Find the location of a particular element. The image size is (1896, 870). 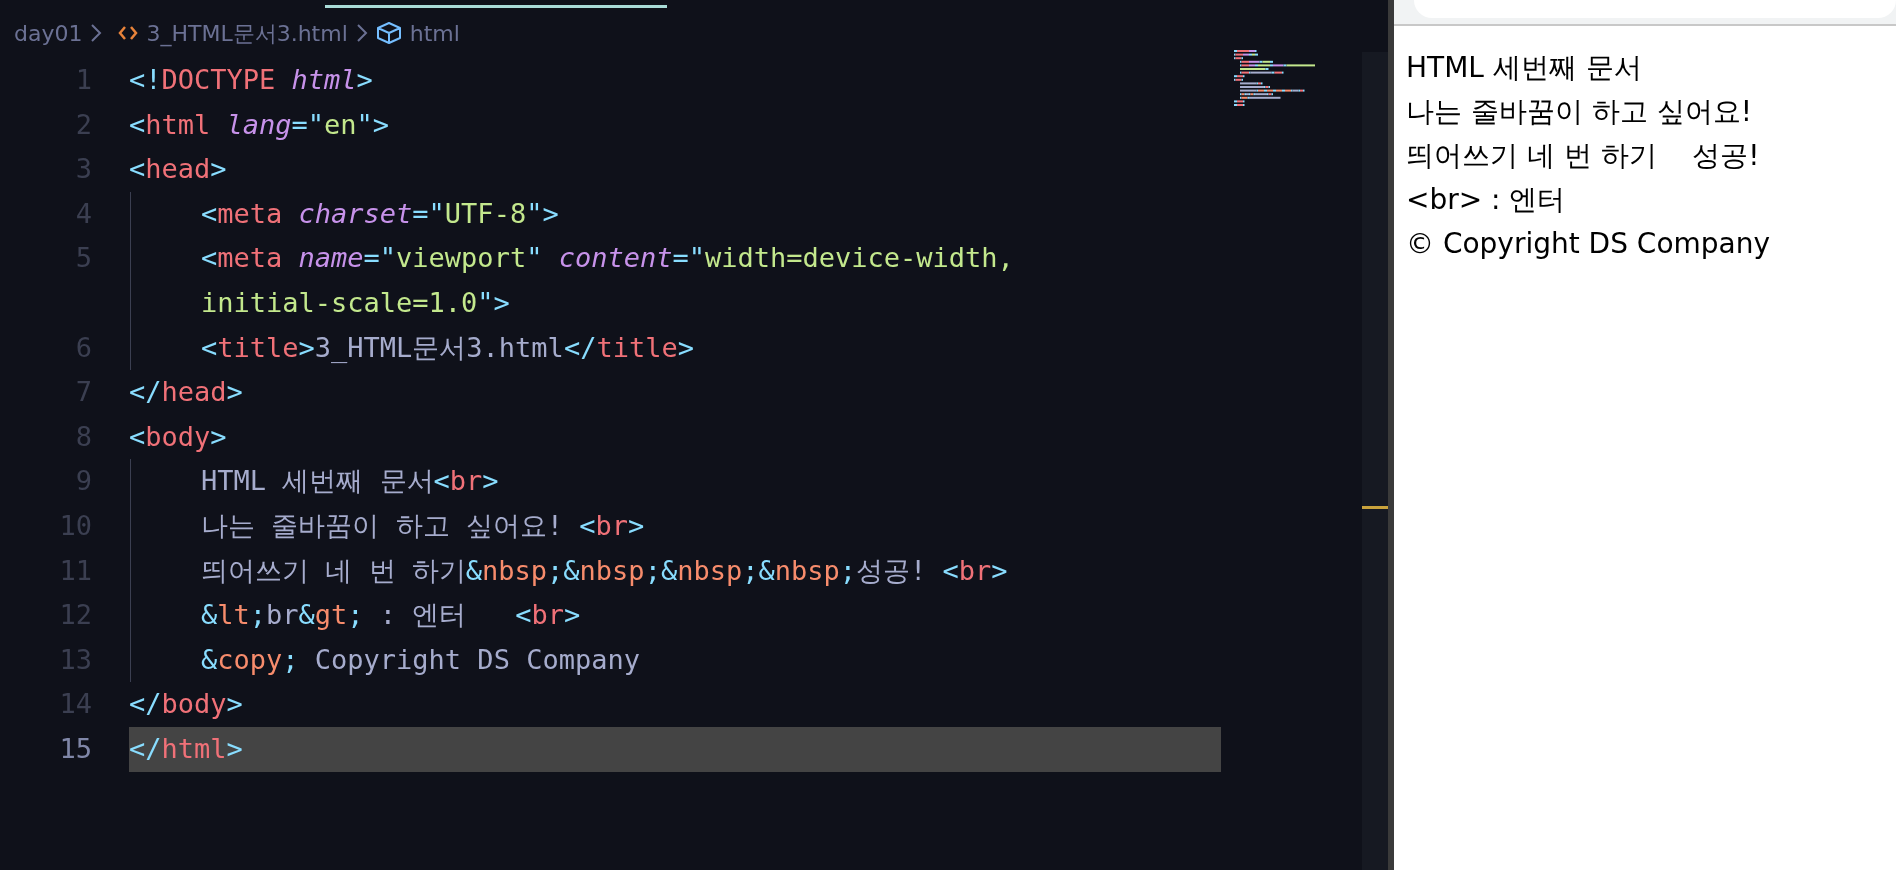

scrollbar-marker is located at coordinates (1375, 507).